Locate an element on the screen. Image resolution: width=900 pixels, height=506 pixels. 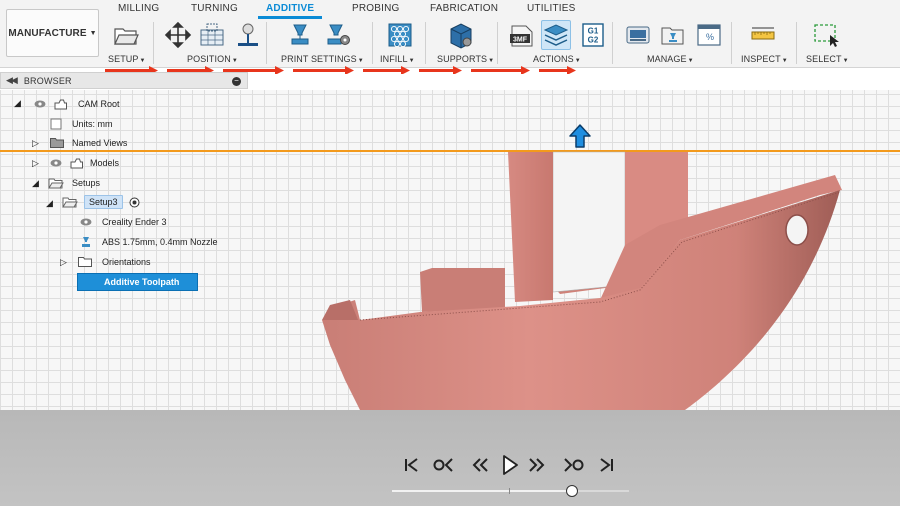
setup-folder-icon is located at coordinates (126, 35).